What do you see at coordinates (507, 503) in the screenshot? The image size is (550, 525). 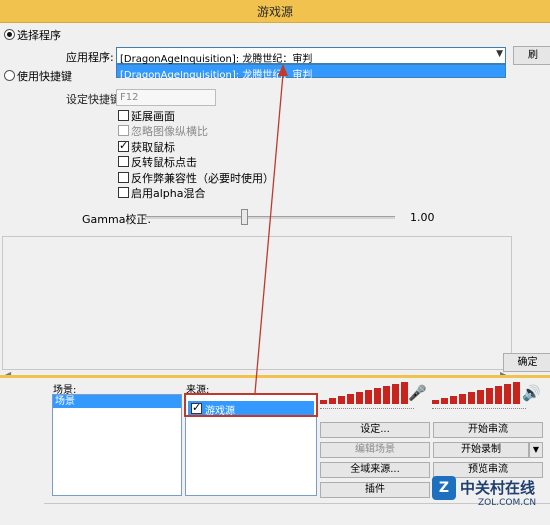 I see `watermark-url: ZOL.COM.CN` at bounding box center [507, 503].